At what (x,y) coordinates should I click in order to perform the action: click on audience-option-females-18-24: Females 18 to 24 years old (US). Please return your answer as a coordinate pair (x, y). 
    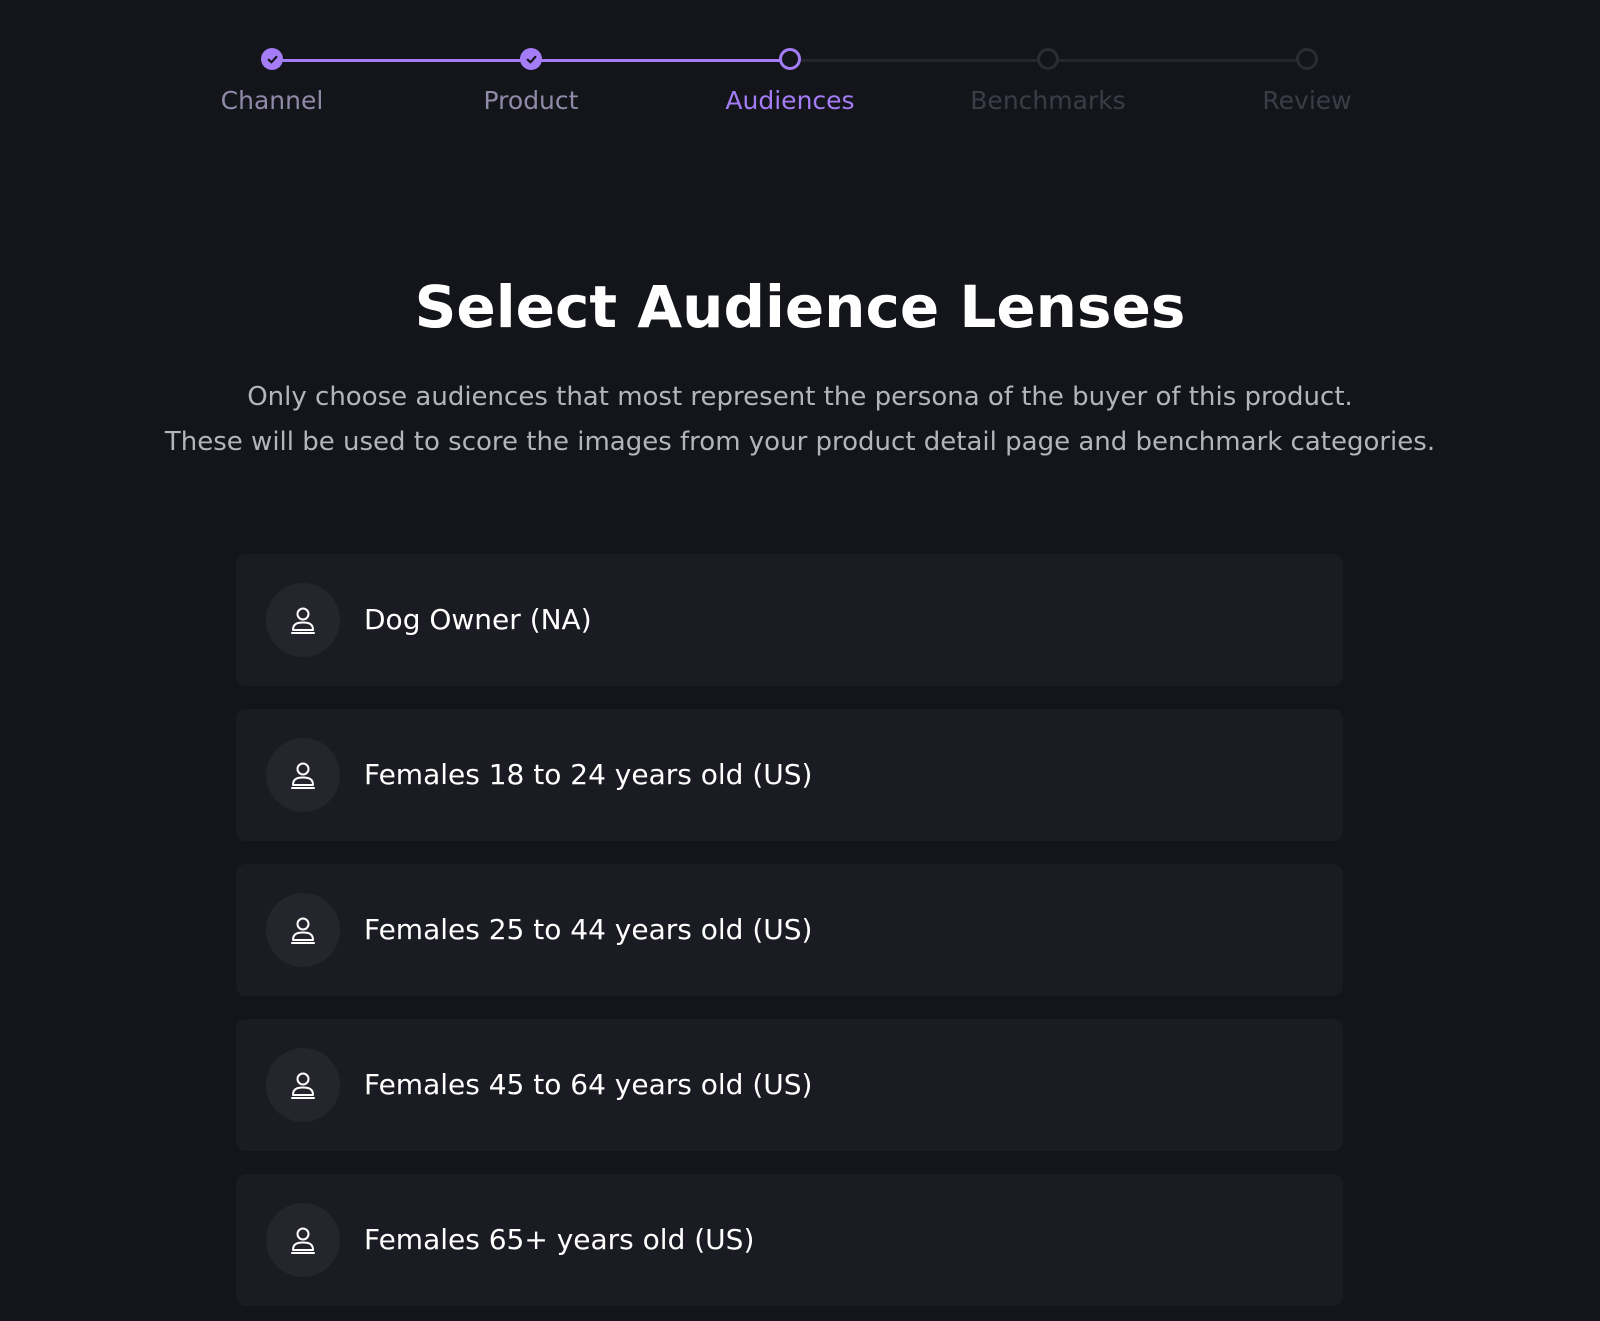
    Looking at the image, I should click on (789, 775).